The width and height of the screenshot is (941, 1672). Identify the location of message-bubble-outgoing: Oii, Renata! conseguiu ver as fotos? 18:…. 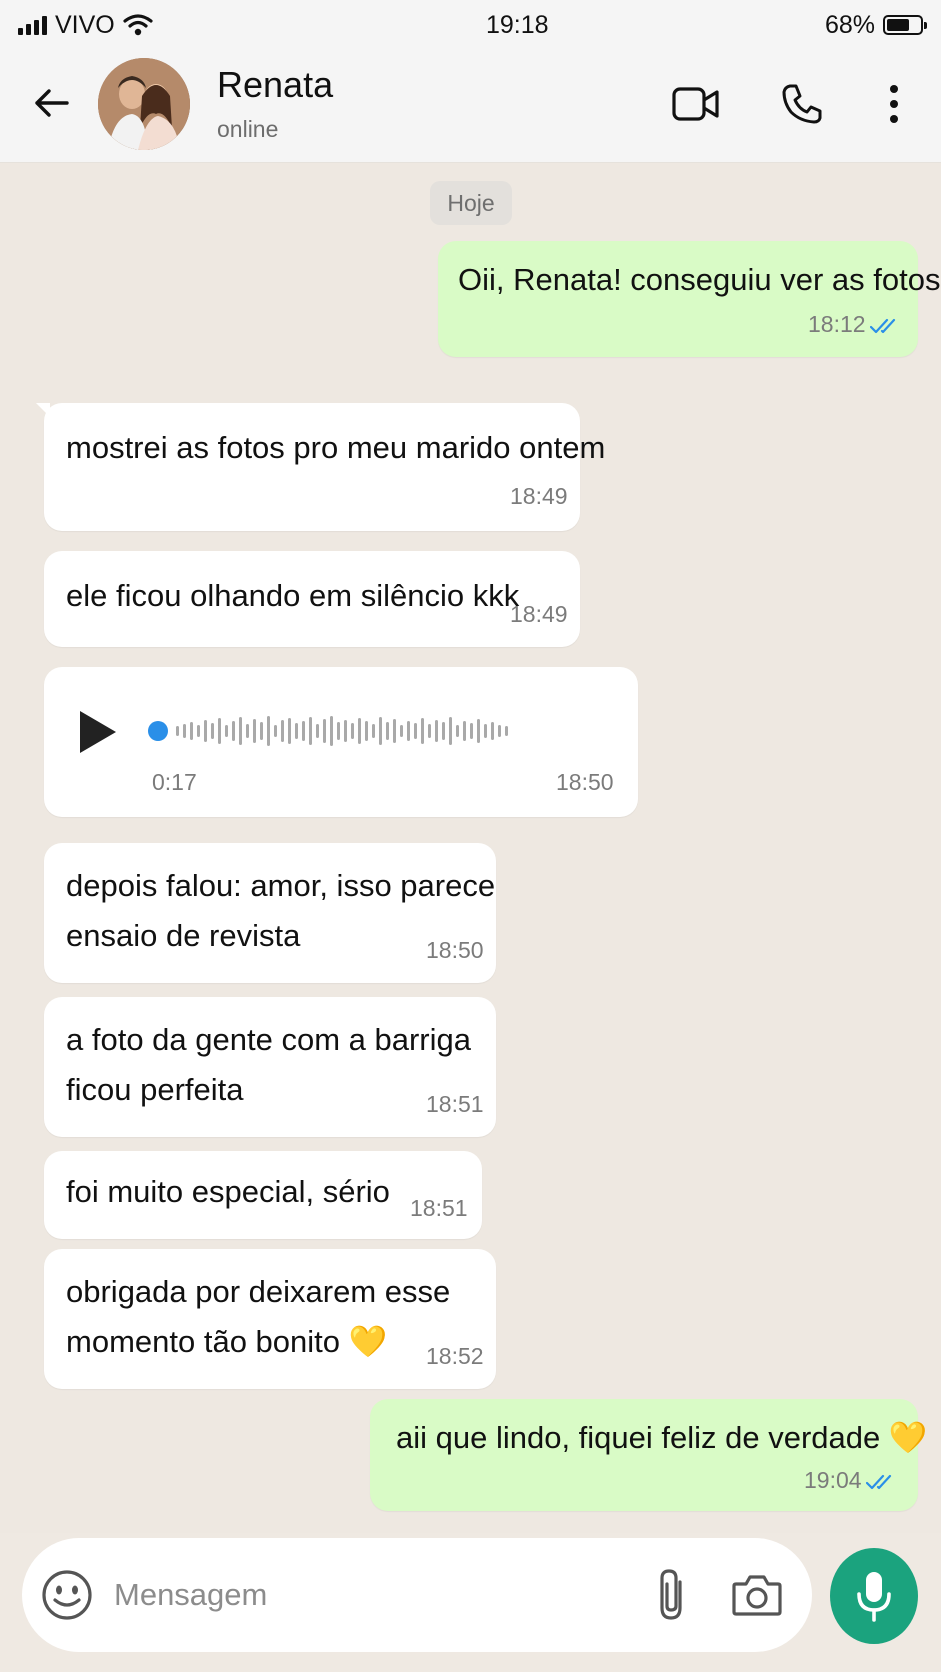
(689, 299).